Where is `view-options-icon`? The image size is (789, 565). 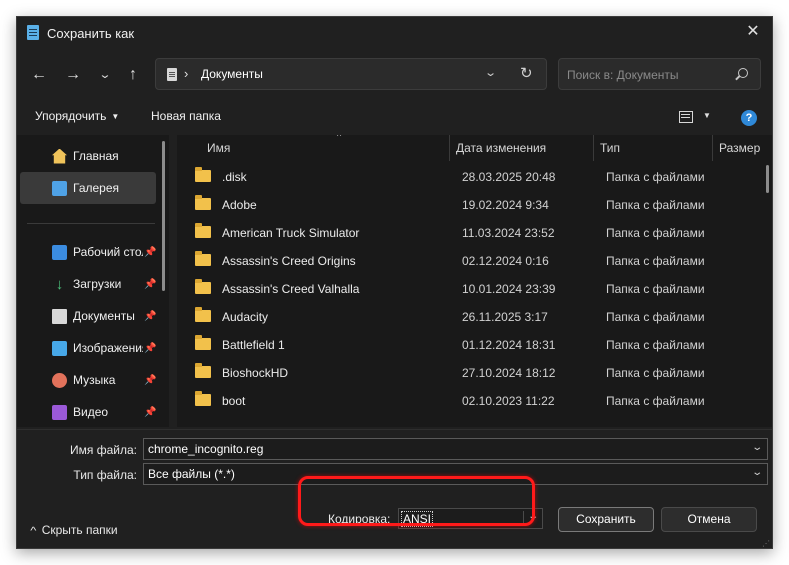 view-options-icon is located at coordinates (686, 117).